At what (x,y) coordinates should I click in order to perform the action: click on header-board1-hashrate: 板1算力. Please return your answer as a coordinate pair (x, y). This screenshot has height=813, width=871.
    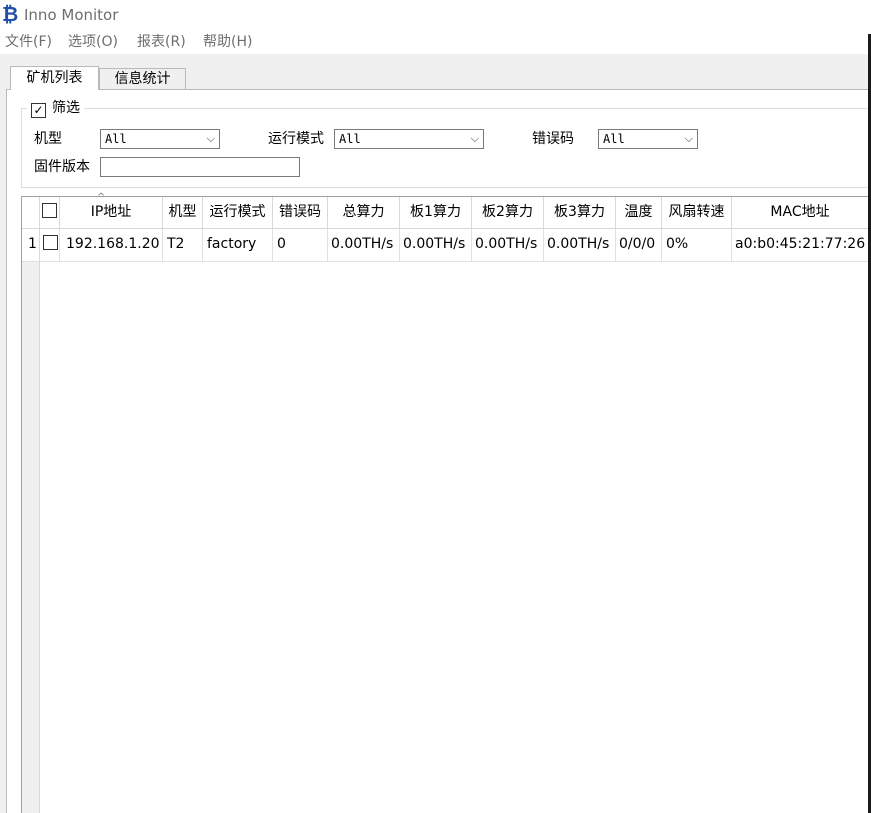
    Looking at the image, I should click on (436, 213).